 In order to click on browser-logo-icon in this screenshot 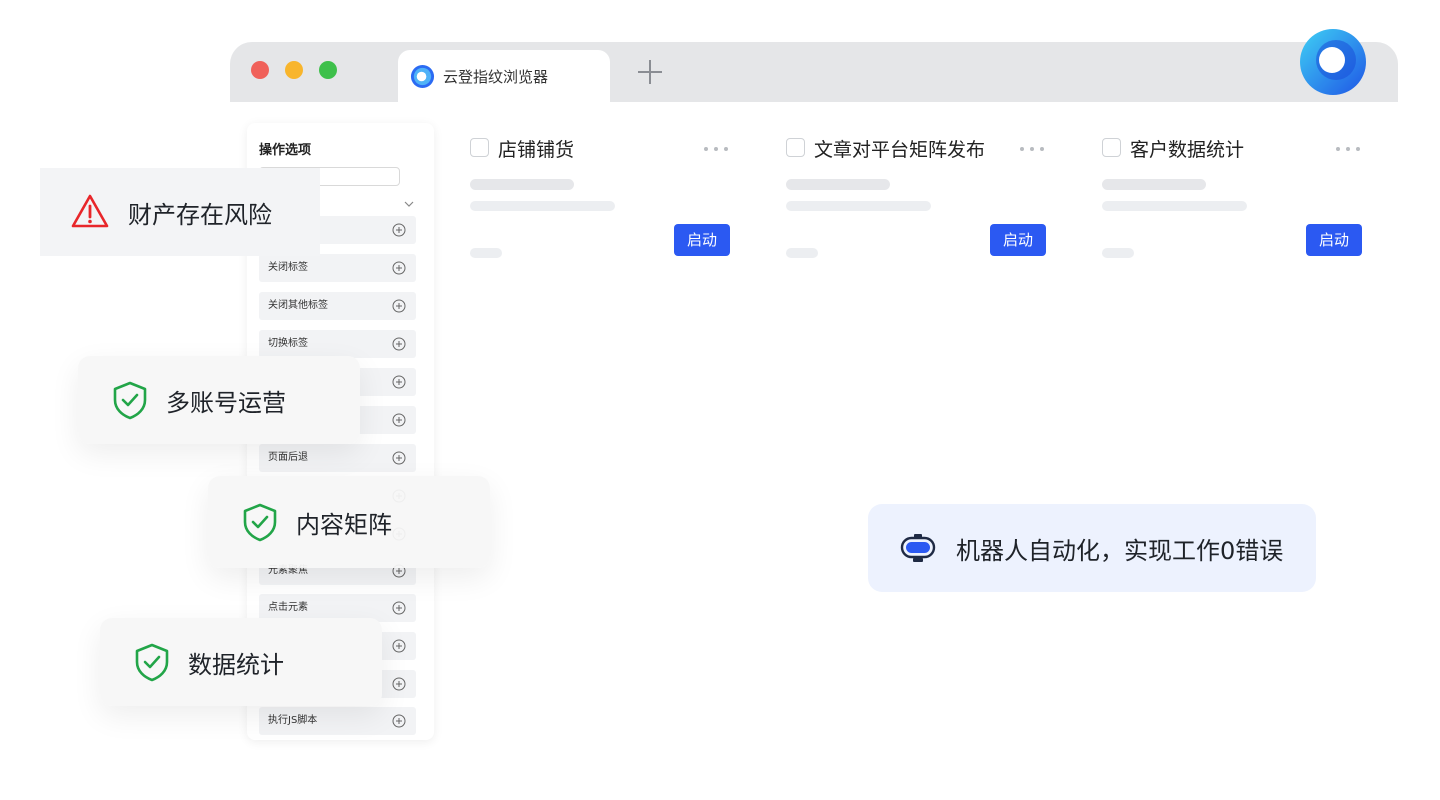, I will do `click(422, 76)`.